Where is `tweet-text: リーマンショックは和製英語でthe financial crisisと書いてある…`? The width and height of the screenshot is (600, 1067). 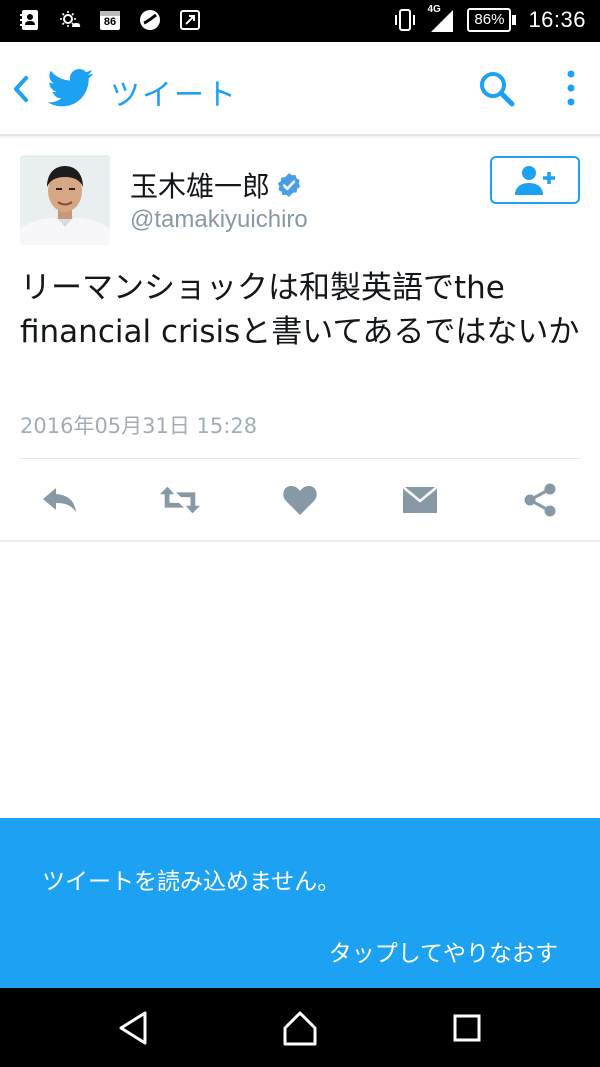
tweet-text: リーマンショックは和製英語でthe financial crisisと書いてある… is located at coordinates (300, 310).